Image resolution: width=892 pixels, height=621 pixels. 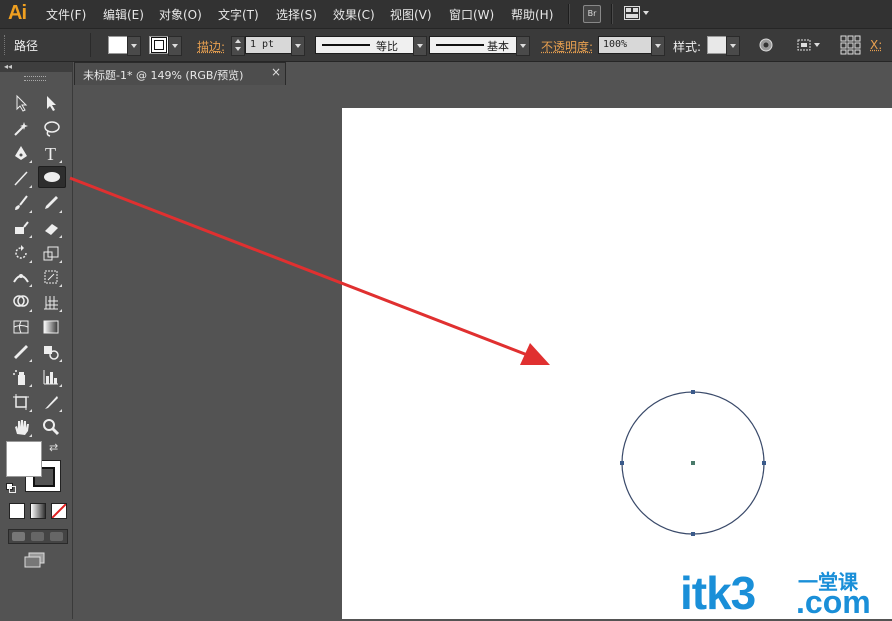 I want to click on blob-brush-icon, so click(x=22, y=227).